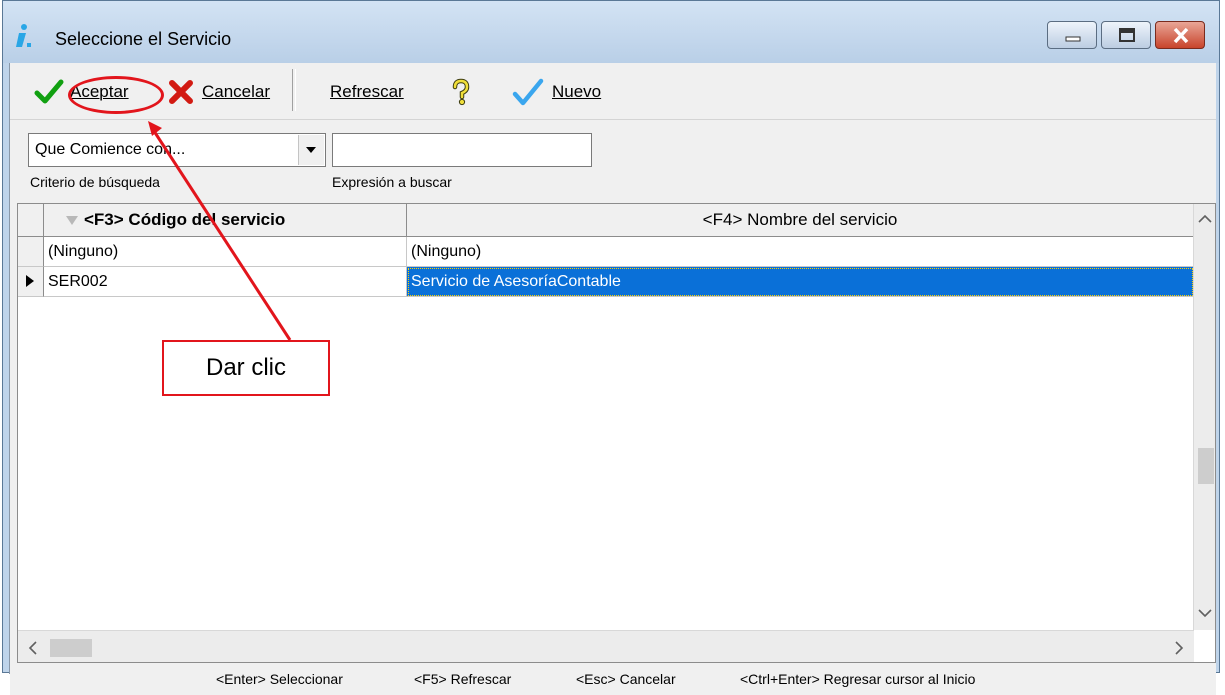 This screenshot has width=1225, height=695. Describe the element at coordinates (1179, 648) in the screenshot. I see `scroll-right-icon` at that location.